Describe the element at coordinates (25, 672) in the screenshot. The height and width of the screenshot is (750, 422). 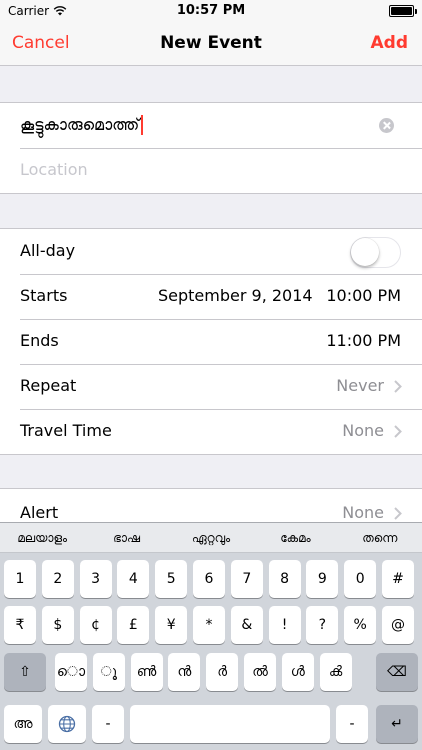
I see `shift-key: ⇧` at that location.